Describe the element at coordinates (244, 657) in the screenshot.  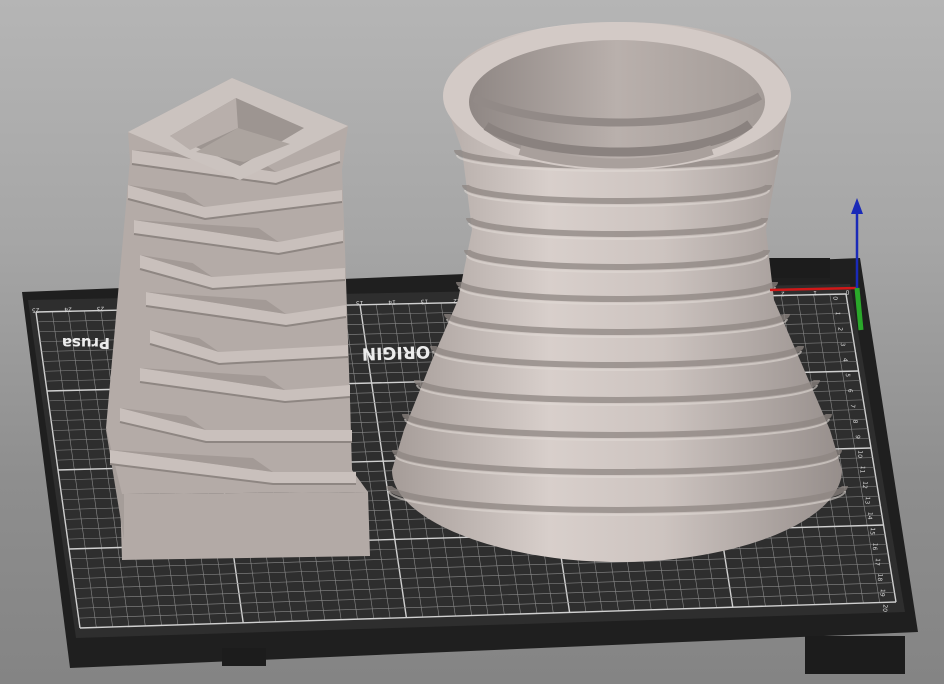
I see `bed-tab-left` at that location.